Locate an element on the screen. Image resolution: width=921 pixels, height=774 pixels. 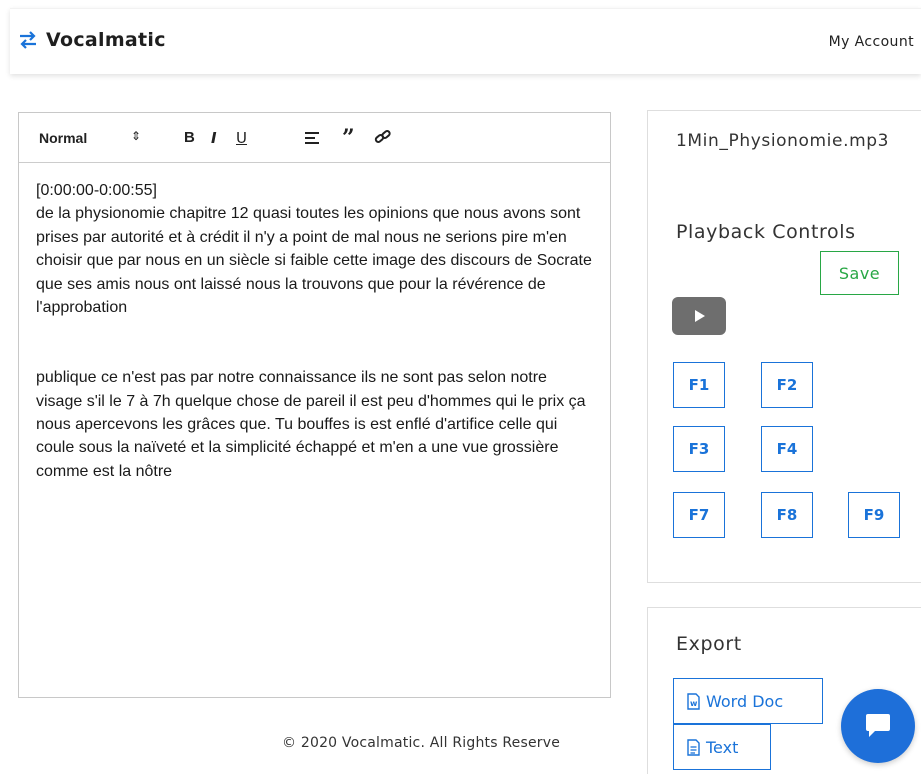
export-text-button: Text is located at coordinates (722, 747).